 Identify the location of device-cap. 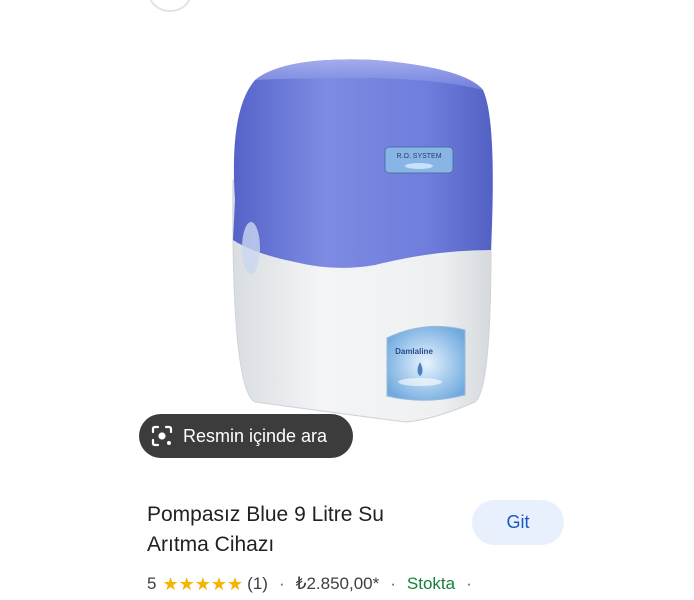
(363, 163).